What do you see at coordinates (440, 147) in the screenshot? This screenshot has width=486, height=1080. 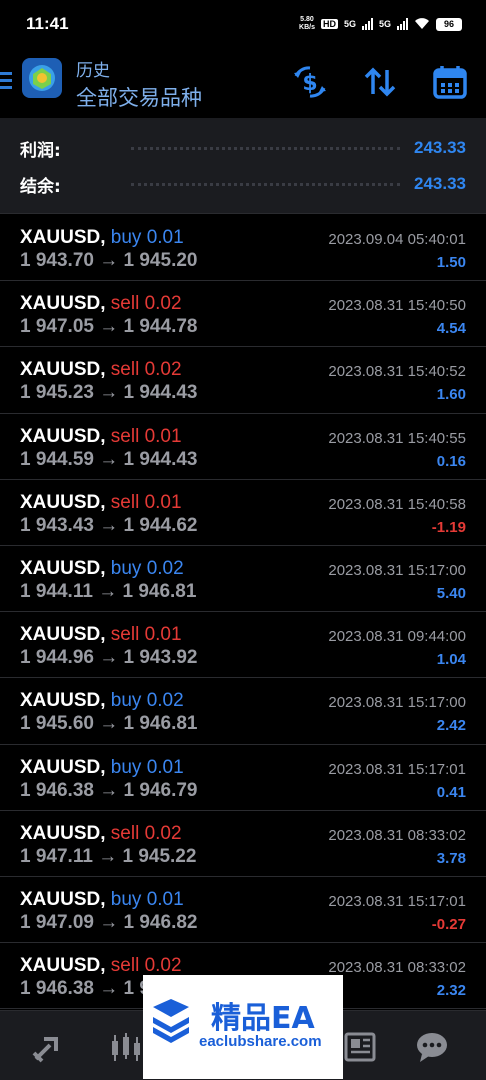 I see `profit-value: 243.33` at bounding box center [440, 147].